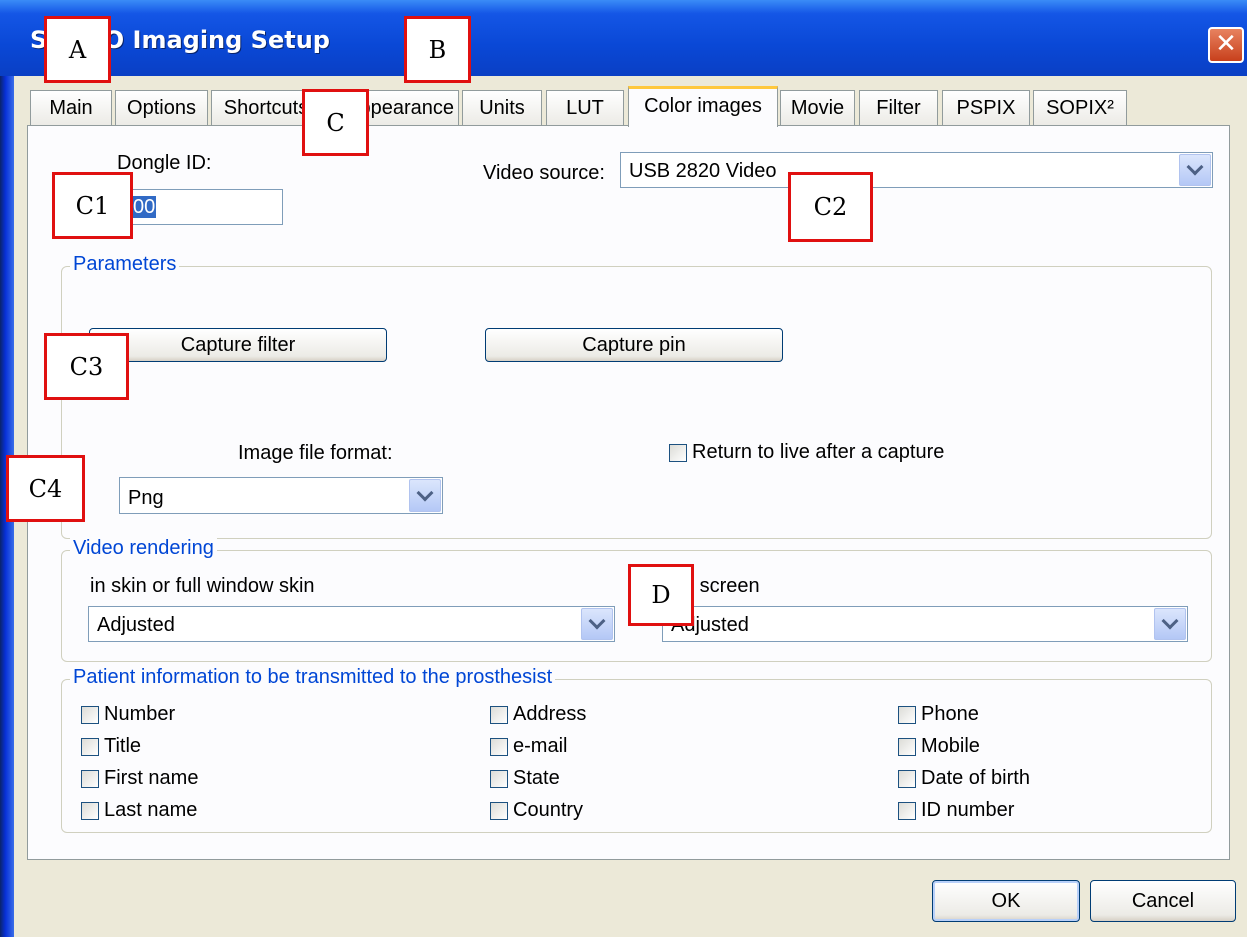  I want to click on annotation-marker-a: A, so click(77, 49).